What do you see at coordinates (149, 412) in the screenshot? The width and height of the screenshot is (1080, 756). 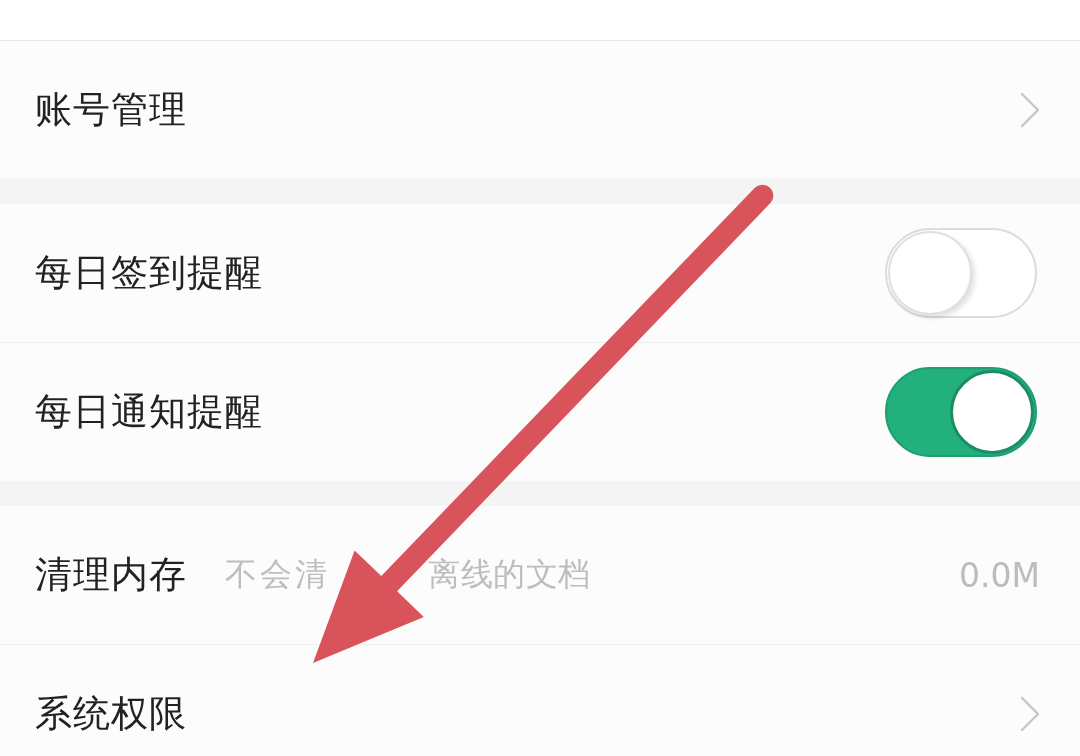 I see `setting-label: 每日通知提醒` at bounding box center [149, 412].